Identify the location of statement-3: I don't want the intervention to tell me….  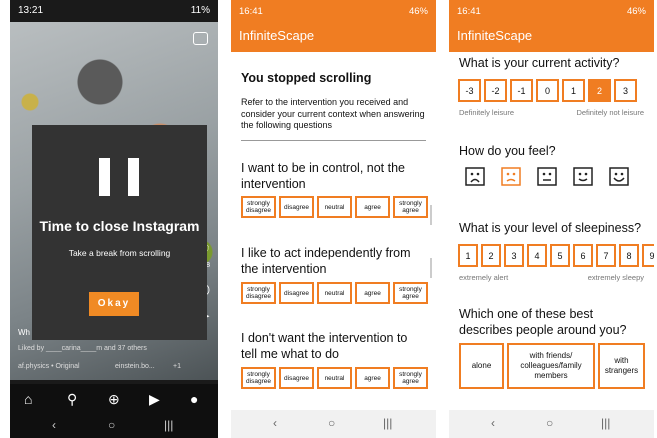
(324, 346).